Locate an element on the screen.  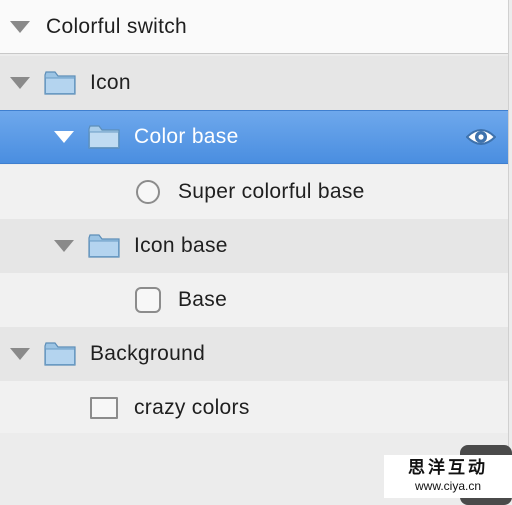
tree-row-icon: Icon is located at coordinates (254, 83).